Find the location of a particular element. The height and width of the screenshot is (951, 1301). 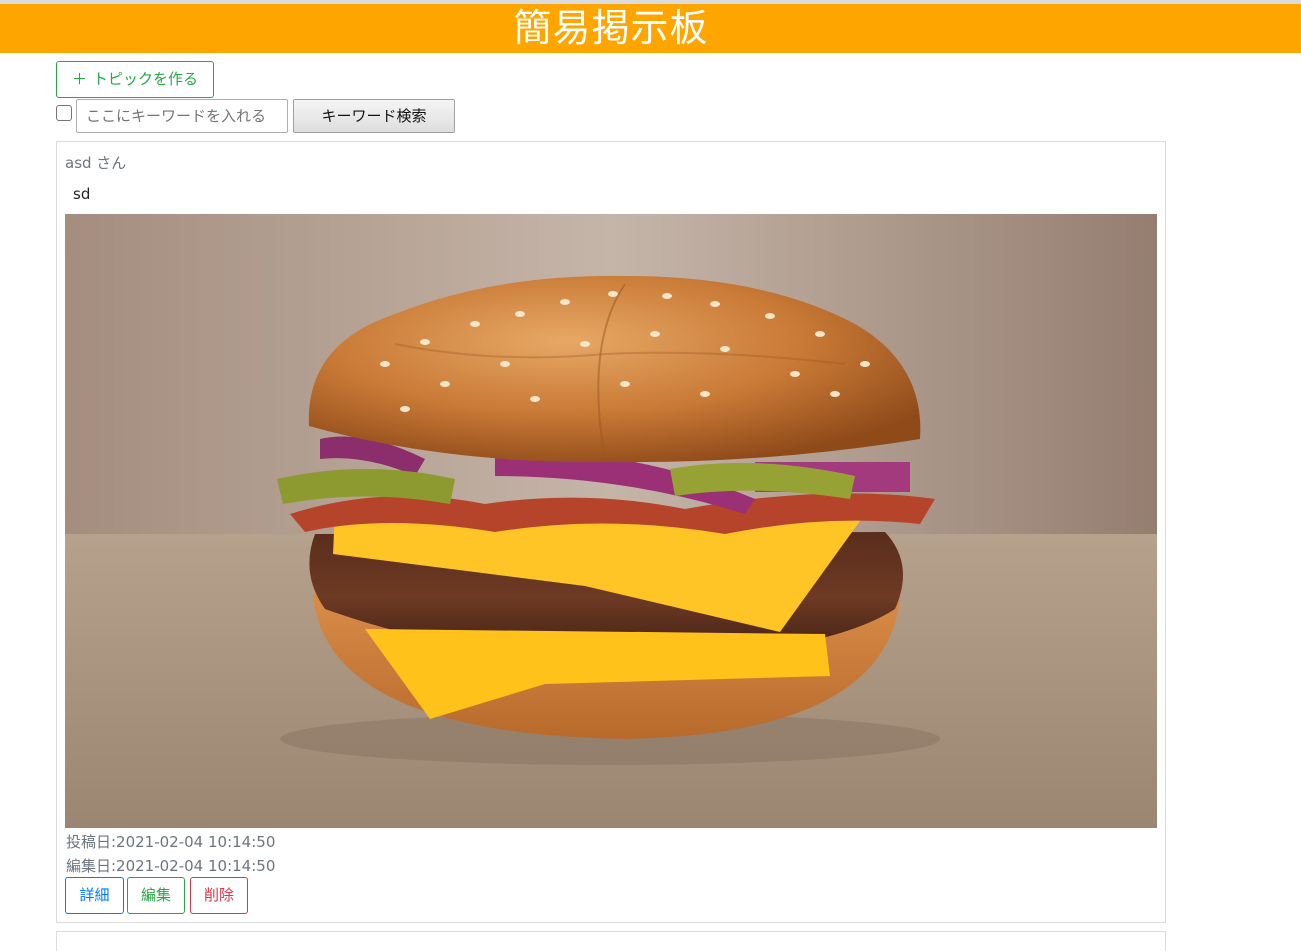

next-post-card is located at coordinates (611, 941).